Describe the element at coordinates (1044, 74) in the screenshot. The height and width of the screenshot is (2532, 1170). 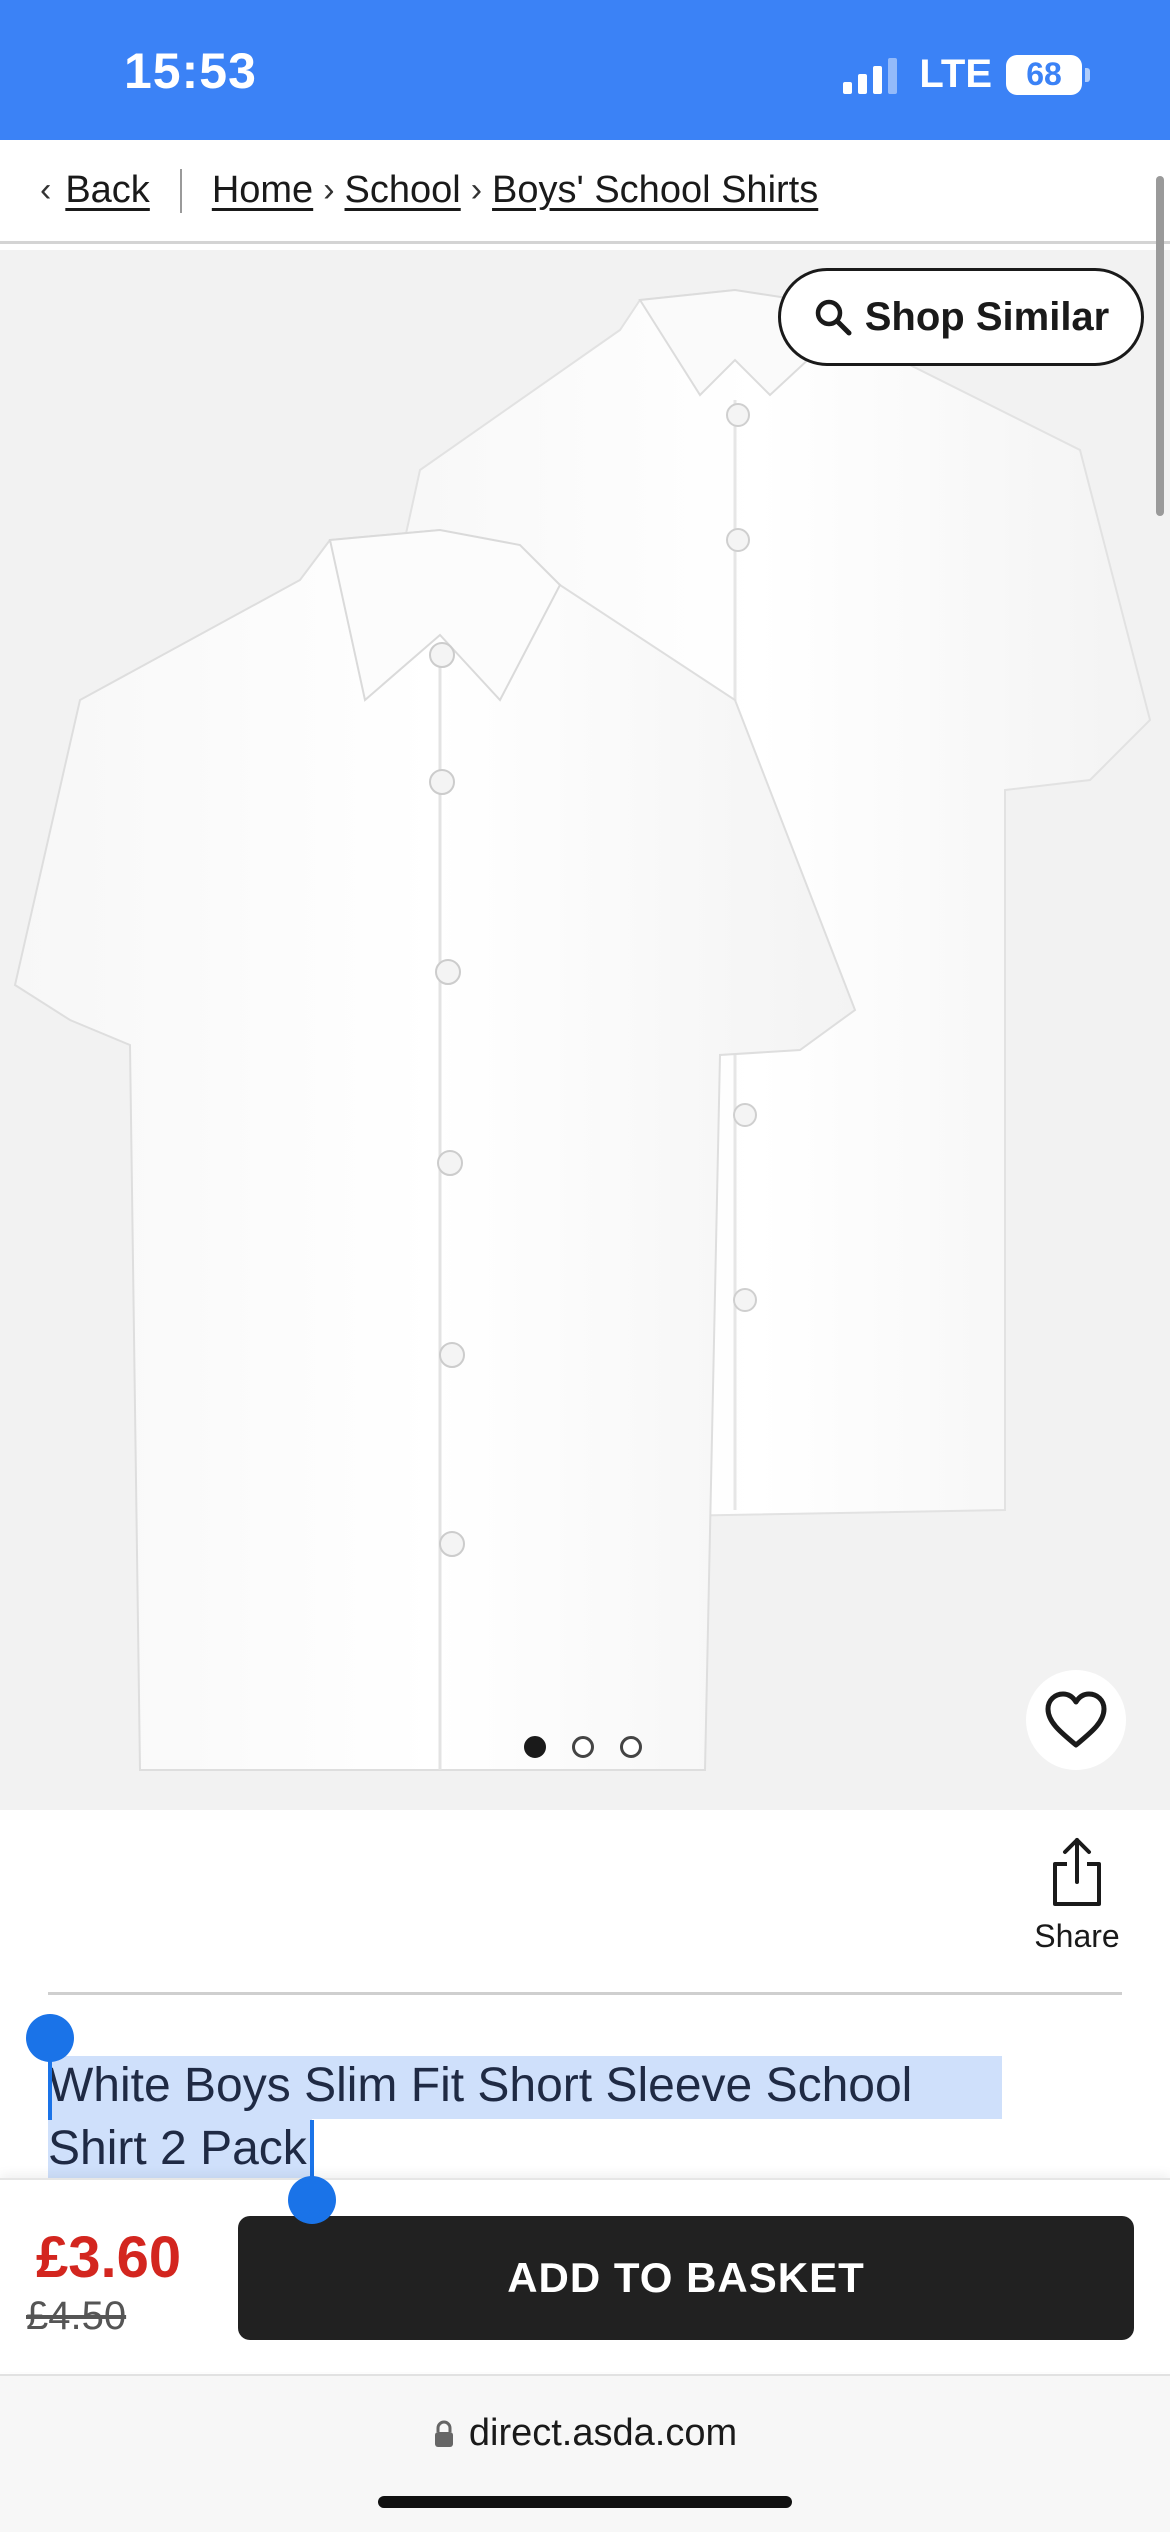
I see `battery-level: 68` at that location.